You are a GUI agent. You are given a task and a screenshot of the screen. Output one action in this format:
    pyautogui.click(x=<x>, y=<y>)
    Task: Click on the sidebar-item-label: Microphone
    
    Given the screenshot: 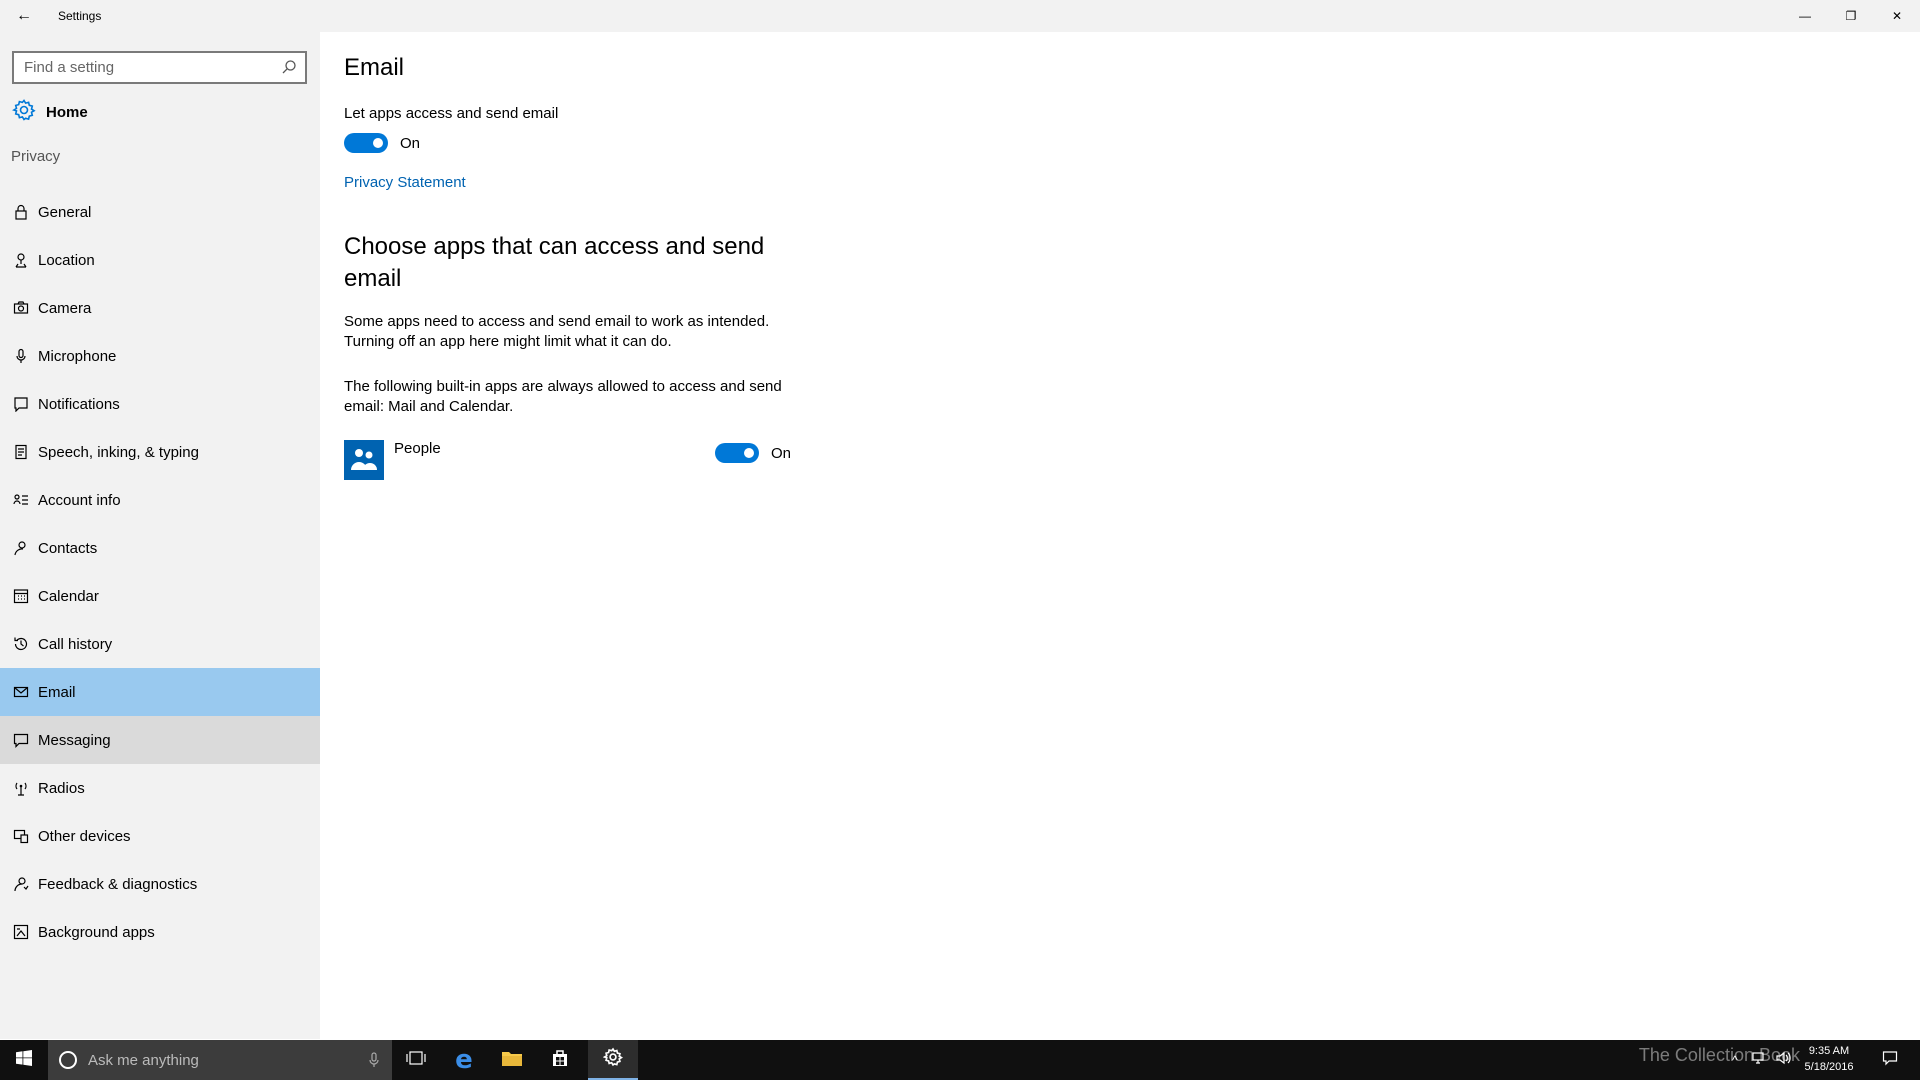 What is the action you would take?
    pyautogui.click(x=77, y=356)
    